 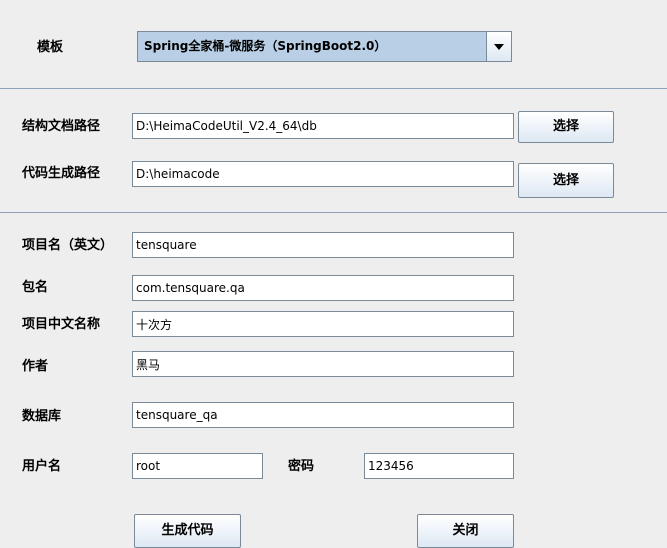 I want to click on output-path-input, so click(x=323, y=174).